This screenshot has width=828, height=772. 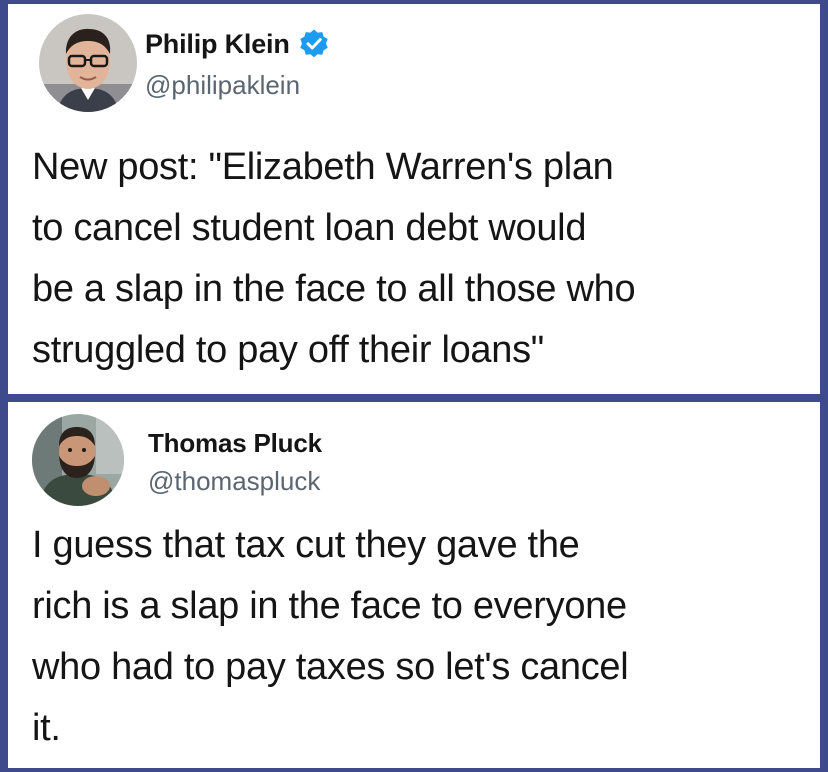 I want to click on display-name: Philip Klein, so click(x=217, y=44).